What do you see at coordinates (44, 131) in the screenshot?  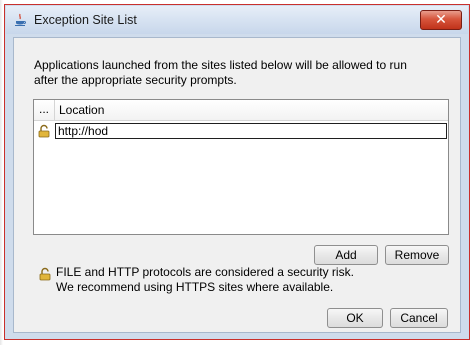 I see `padlock-icon` at bounding box center [44, 131].